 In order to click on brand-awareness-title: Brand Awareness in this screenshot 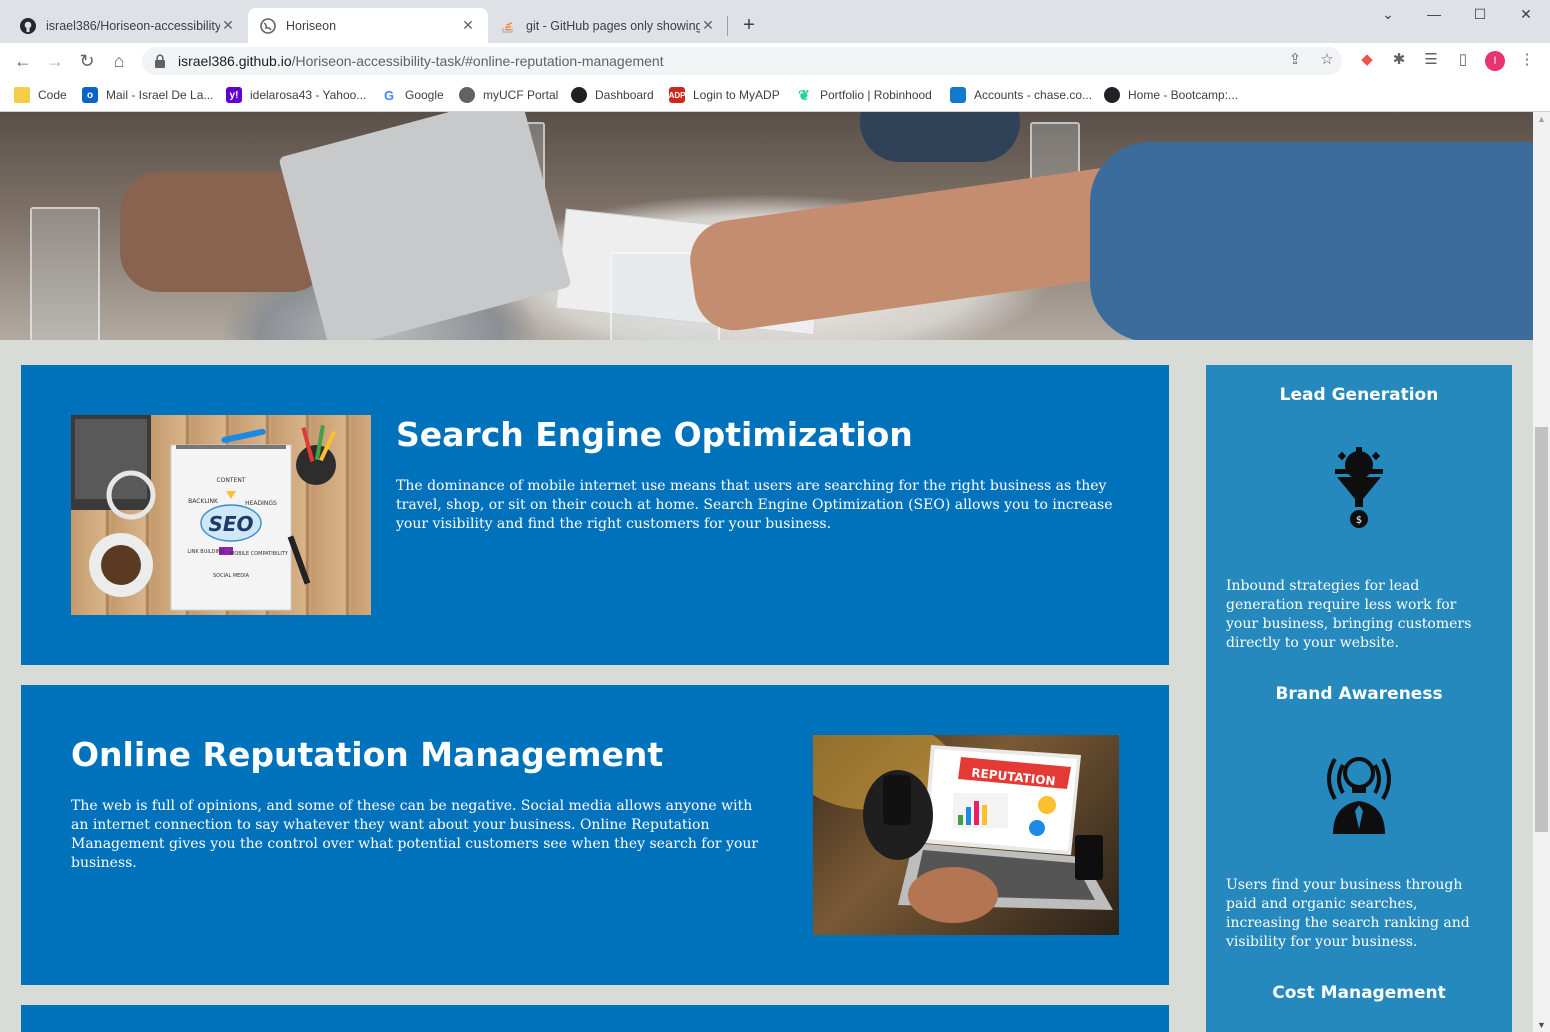, I will do `click(1359, 694)`.